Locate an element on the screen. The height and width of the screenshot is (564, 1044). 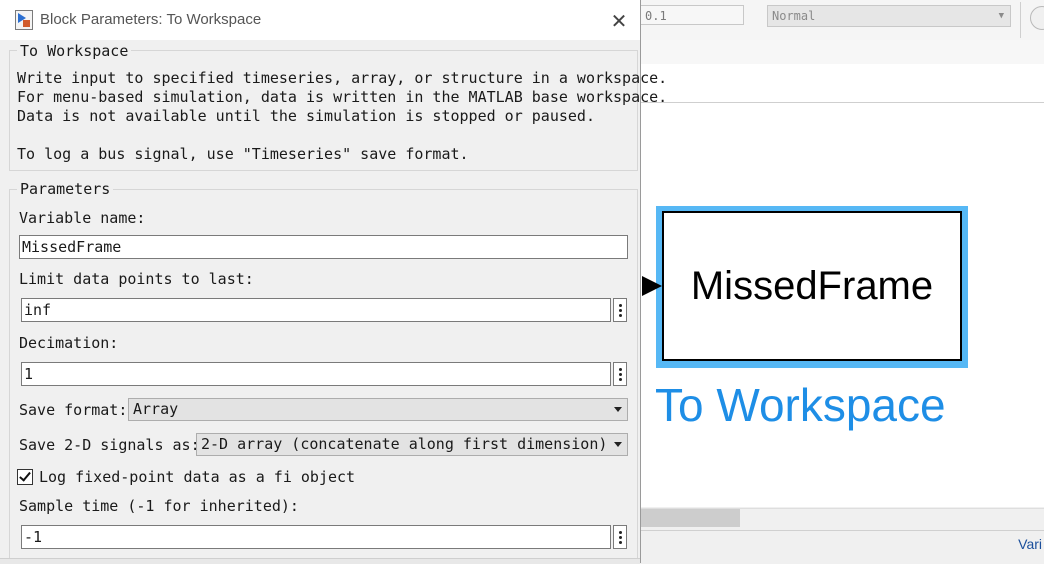
save-format-label: Save format: is located at coordinates (73, 410).